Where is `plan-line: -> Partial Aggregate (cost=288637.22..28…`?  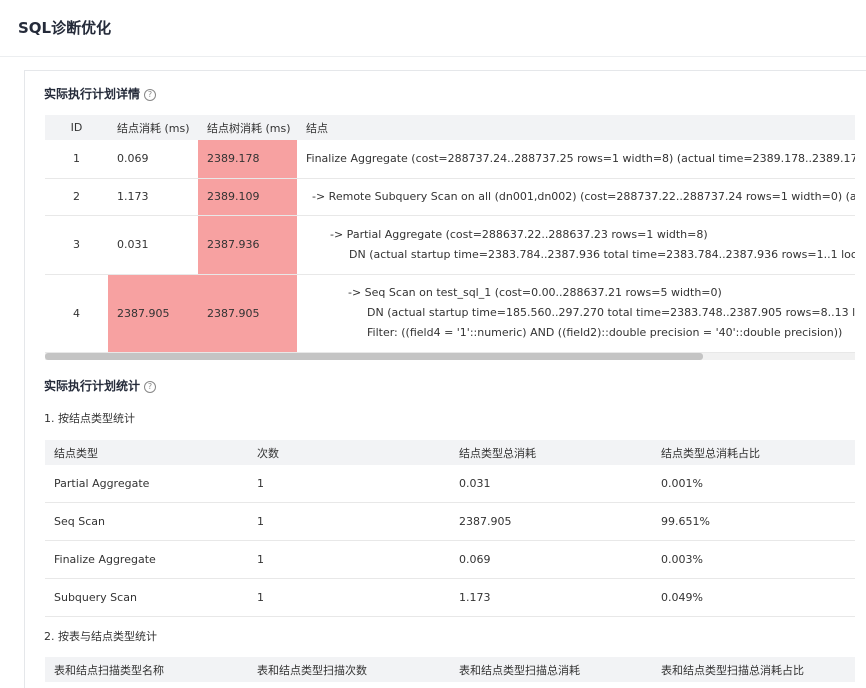
plan-line: -> Partial Aggregate (cost=288637.22..28… is located at coordinates (519, 234).